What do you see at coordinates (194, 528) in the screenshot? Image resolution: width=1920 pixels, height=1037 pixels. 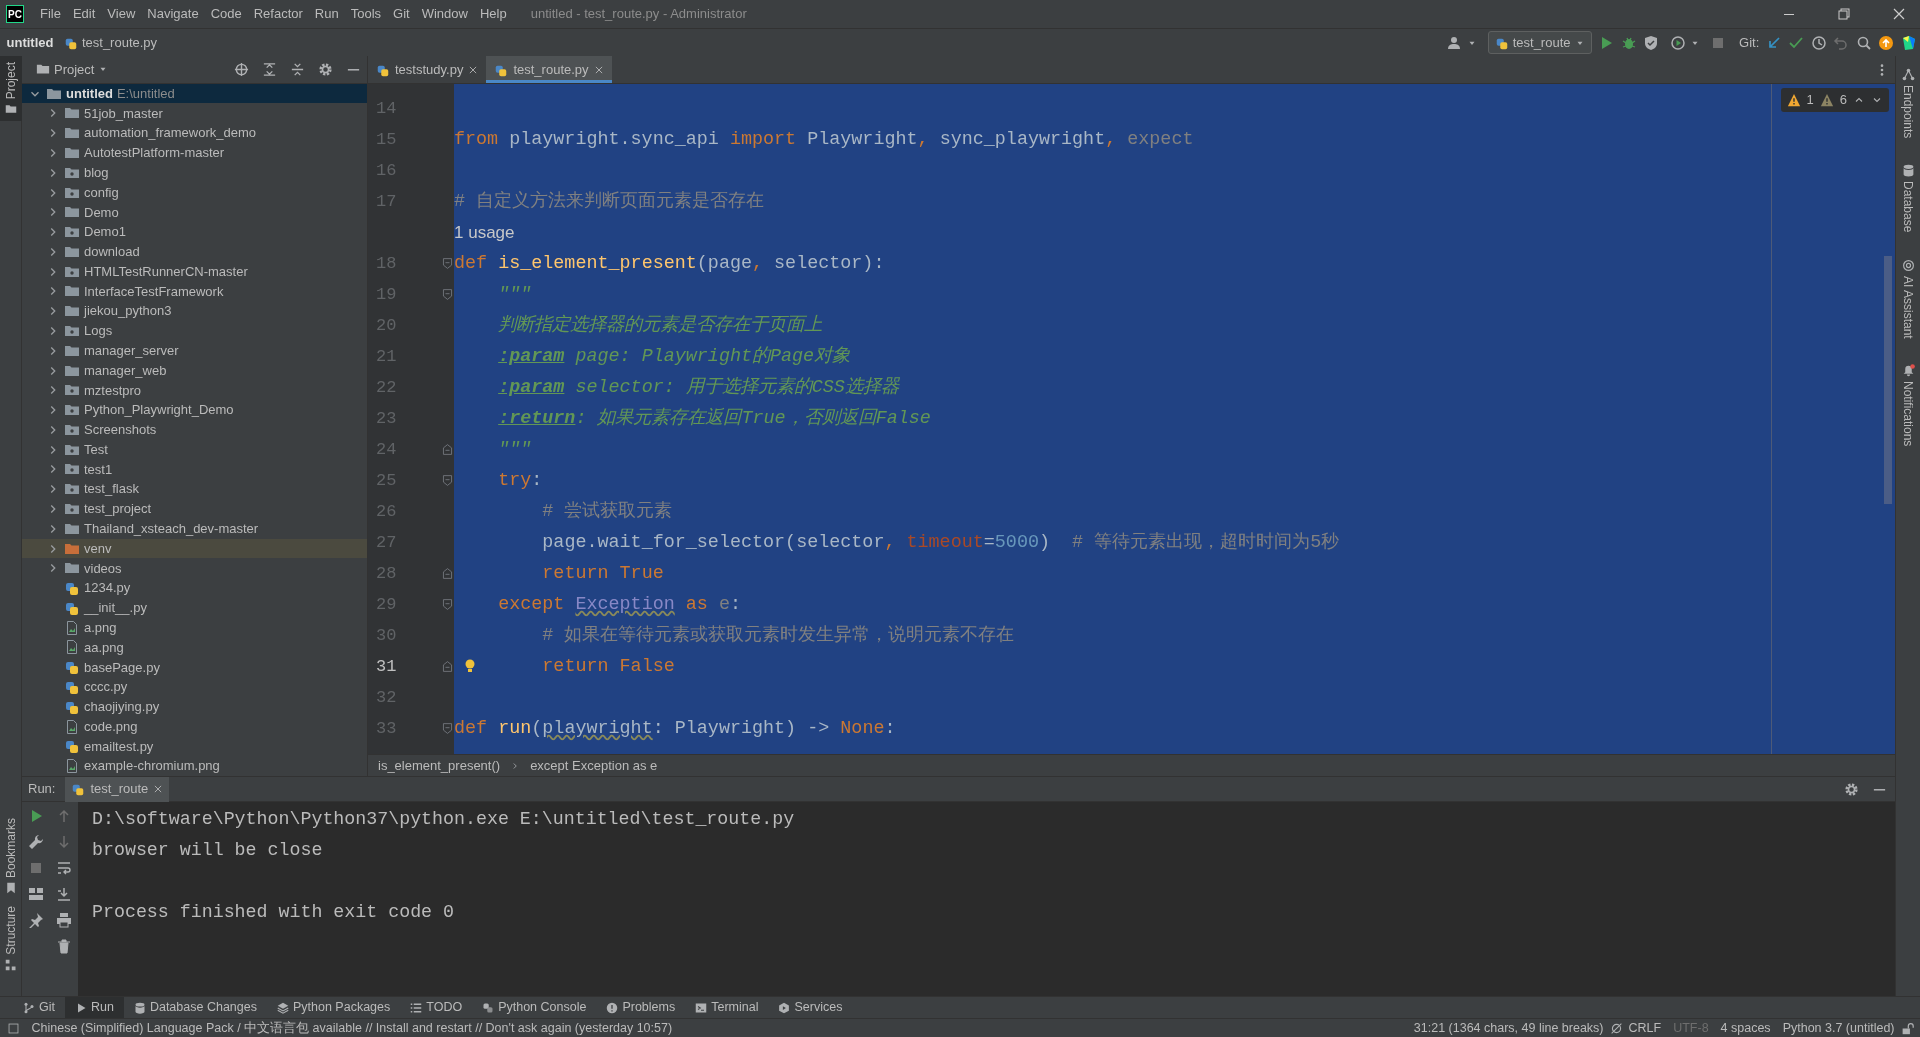 I see `tree-item: Thailand_xsteach_dev-master` at bounding box center [194, 528].